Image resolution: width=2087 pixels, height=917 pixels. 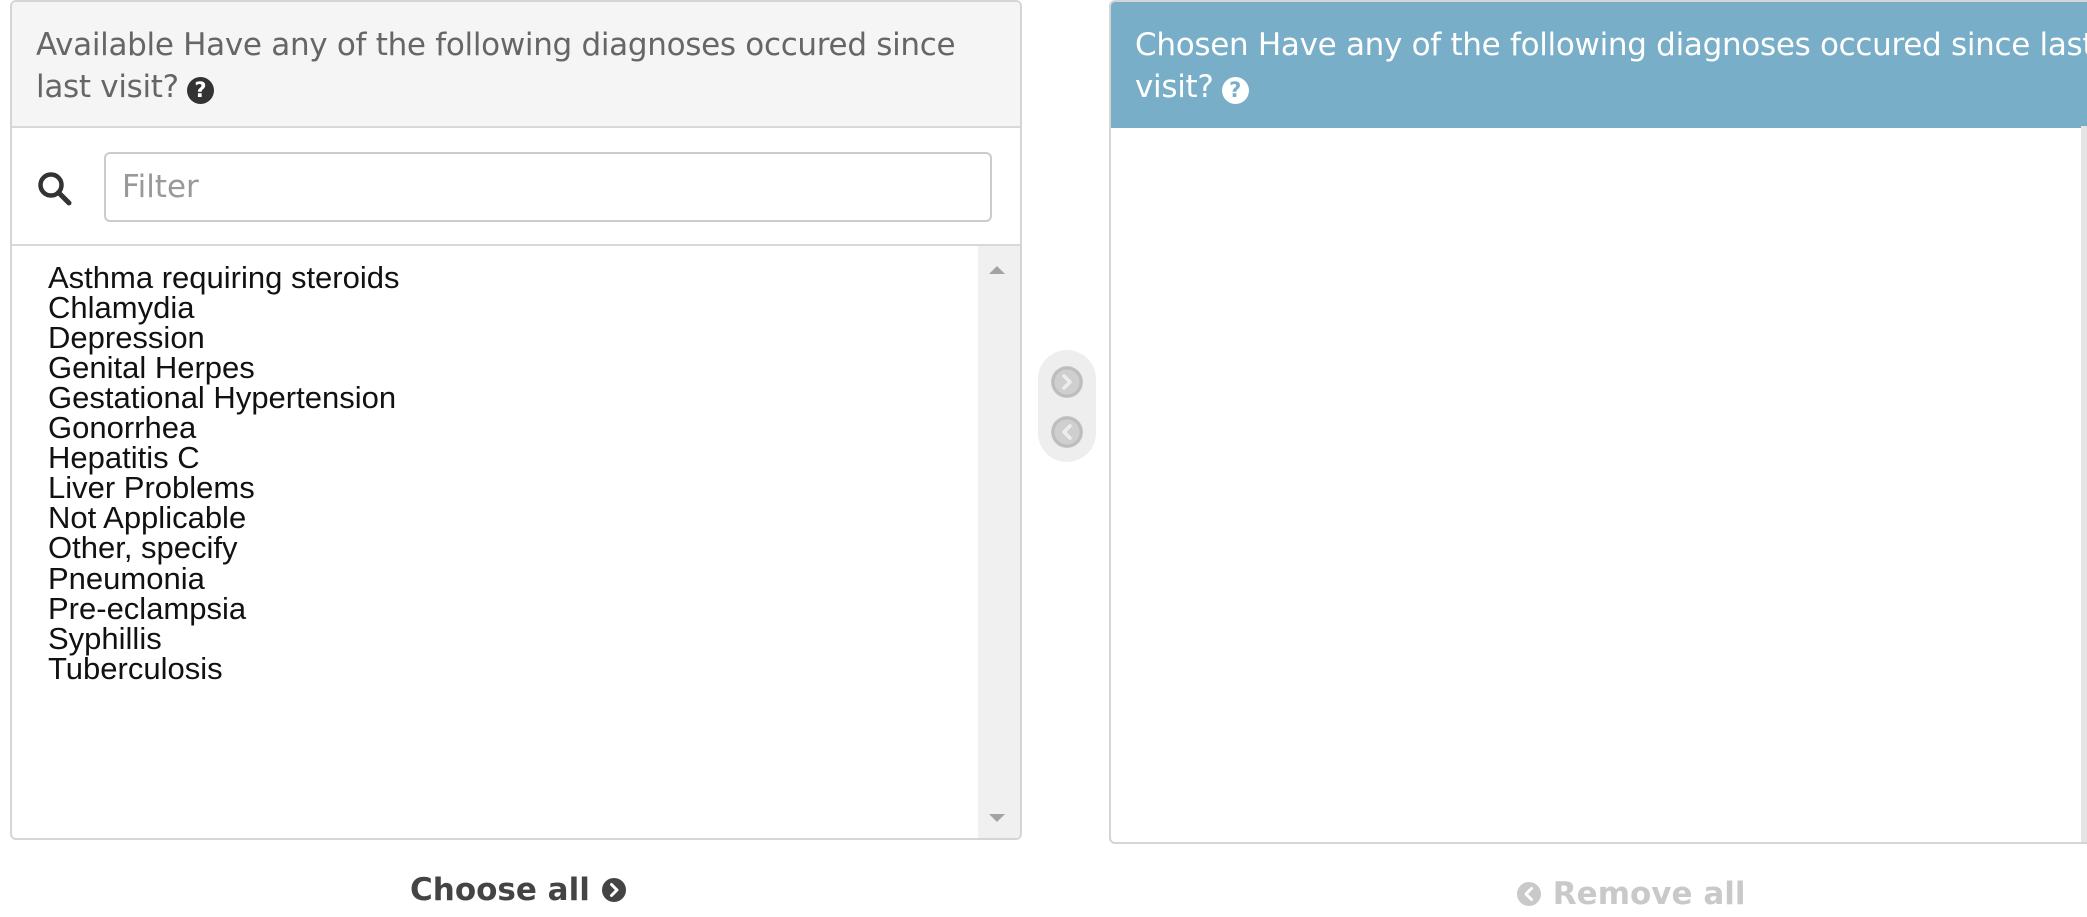 I want to click on filter-row, so click(x=516, y=187).